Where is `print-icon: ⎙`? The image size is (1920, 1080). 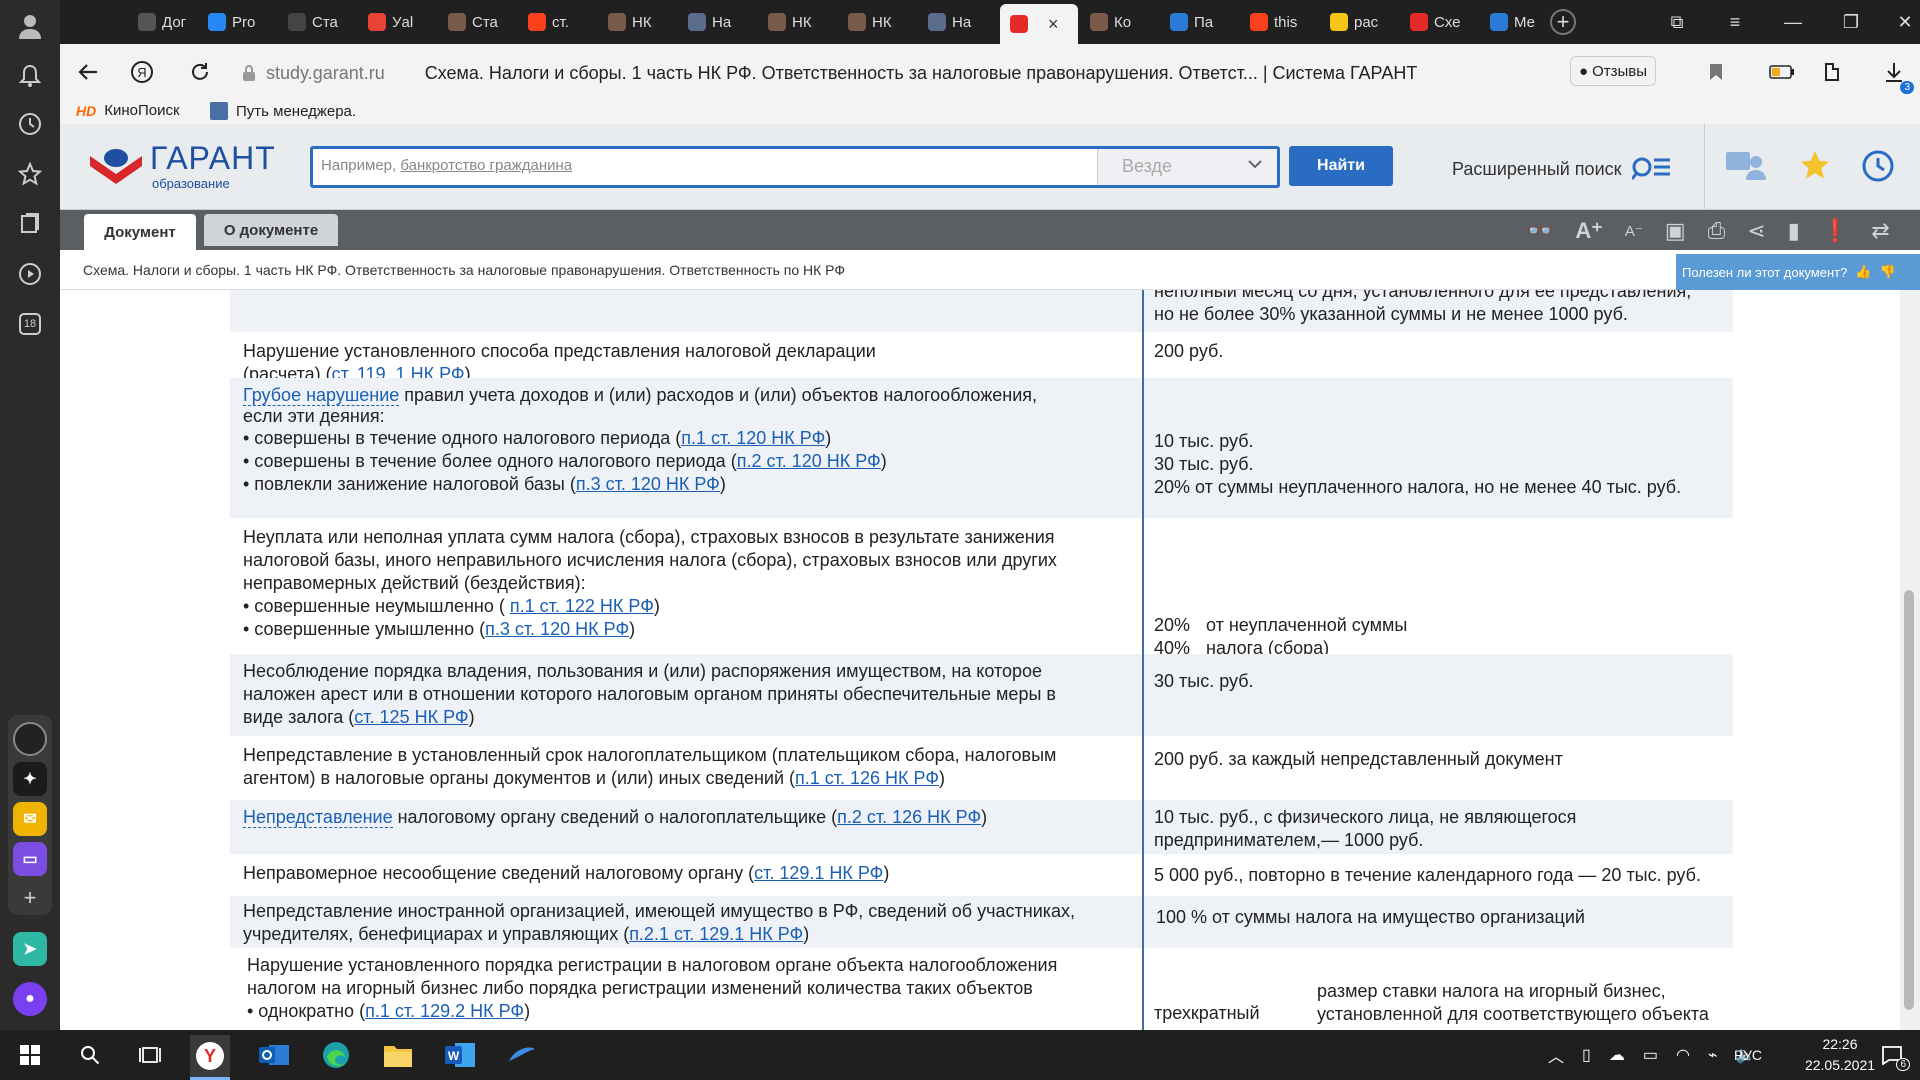 print-icon: ⎙ is located at coordinates (1717, 231).